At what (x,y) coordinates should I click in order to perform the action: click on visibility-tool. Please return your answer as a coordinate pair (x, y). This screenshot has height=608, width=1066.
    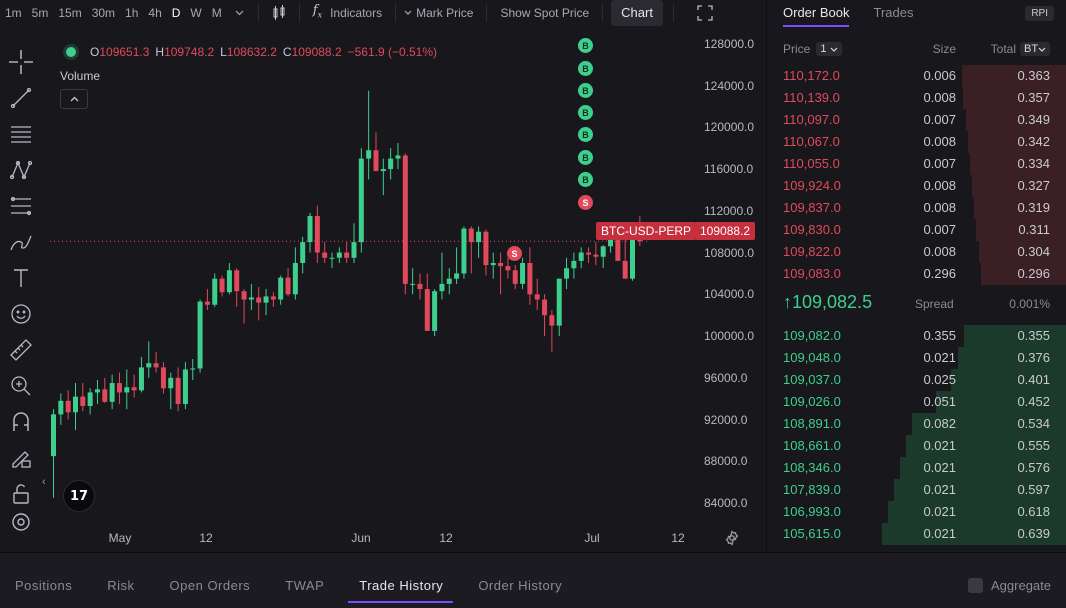
    Looking at the image, I should click on (21, 522).